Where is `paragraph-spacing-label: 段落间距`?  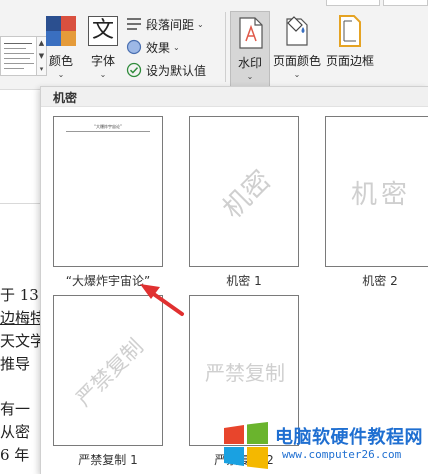 paragraph-spacing-label: 段落间距 is located at coordinates (170, 24).